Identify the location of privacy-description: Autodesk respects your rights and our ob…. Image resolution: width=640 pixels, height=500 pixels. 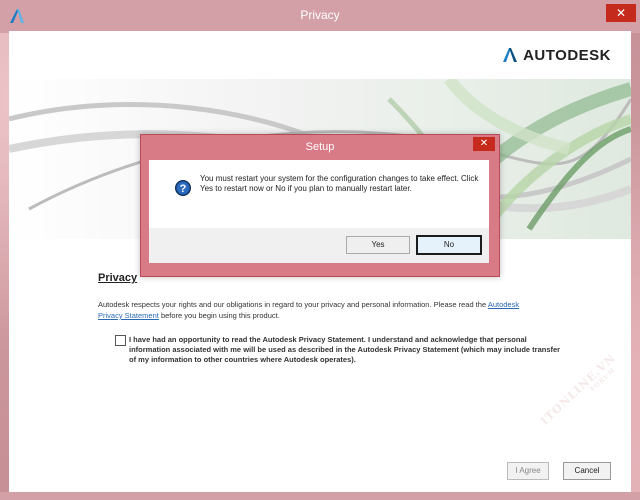
(318, 310).